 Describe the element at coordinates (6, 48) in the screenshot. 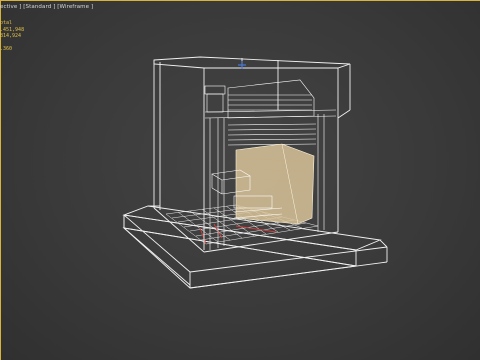

I see `stats-fps-value: .360` at that location.